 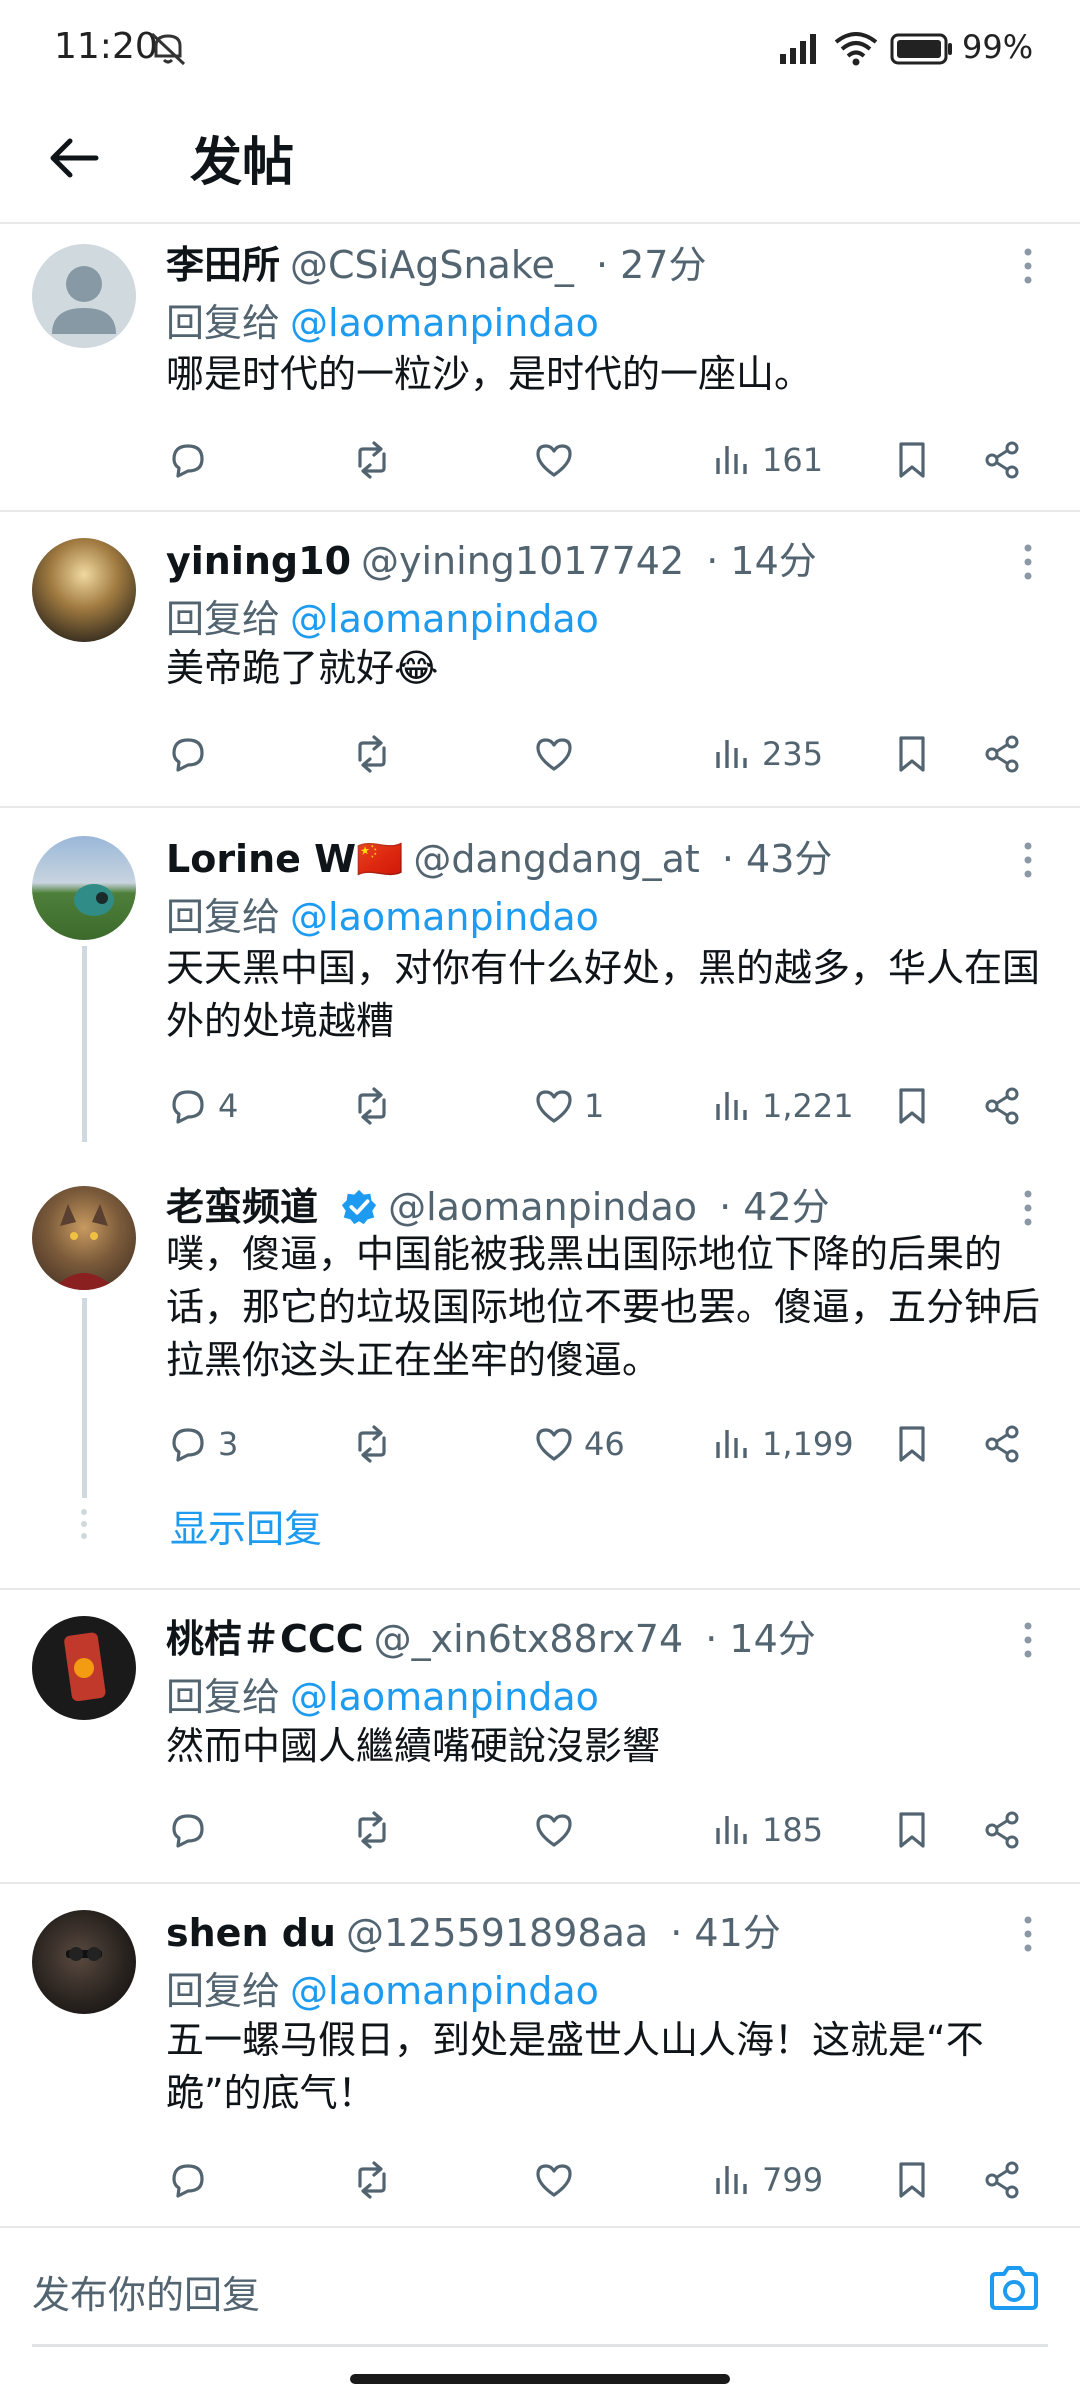 What do you see at coordinates (265, 1639) in the screenshot?
I see `author-name: 桃桔＃CCC` at bounding box center [265, 1639].